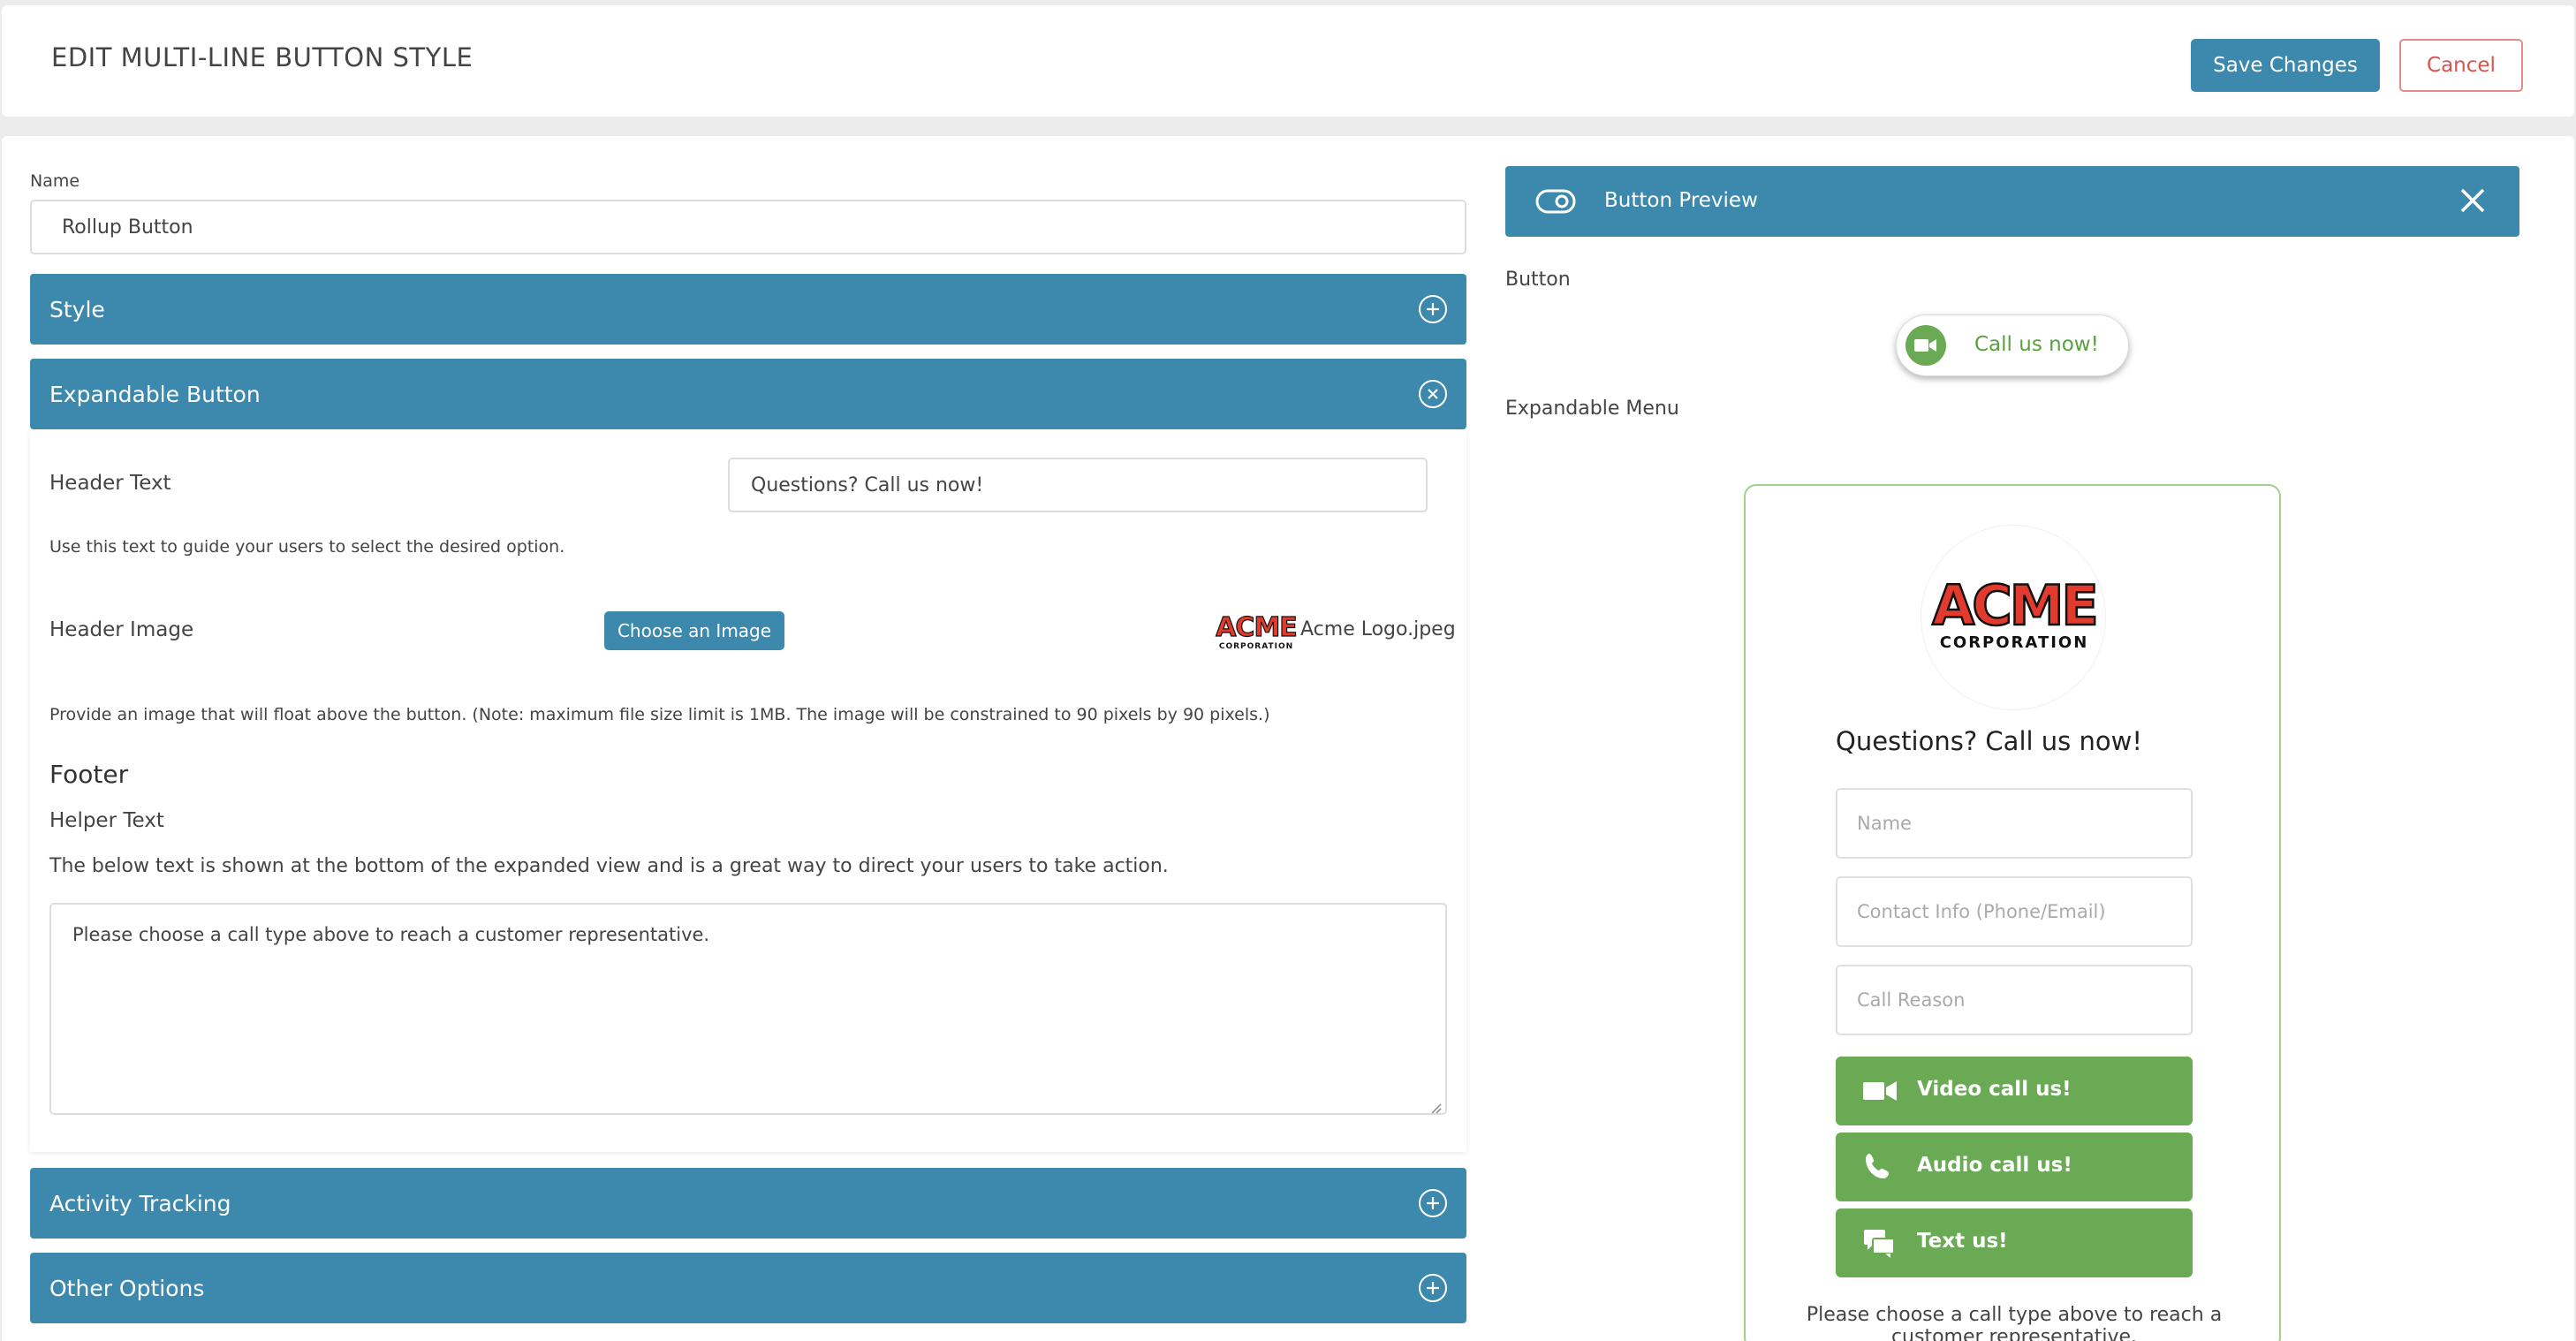  Describe the element at coordinates (1435, 1105) in the screenshot. I see `resize-handle-icon` at that location.